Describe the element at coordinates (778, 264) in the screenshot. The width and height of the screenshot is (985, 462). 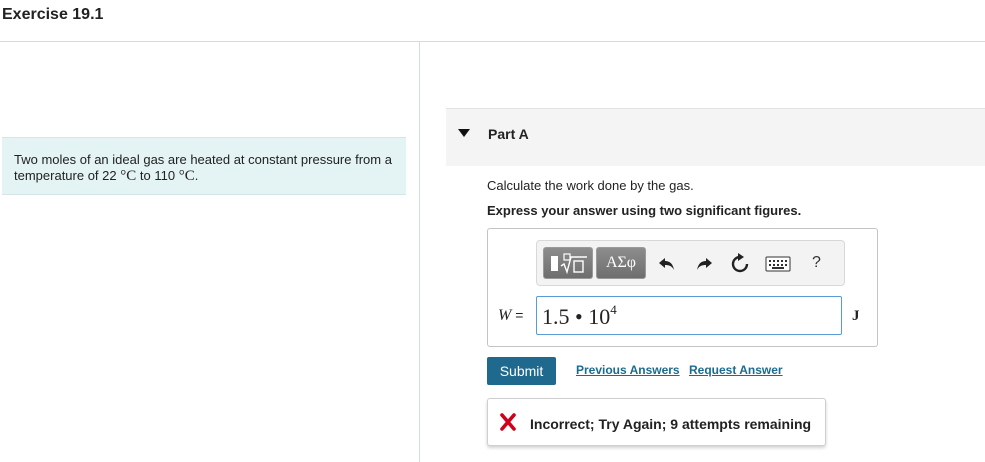
I see `keyboard-icon` at that location.